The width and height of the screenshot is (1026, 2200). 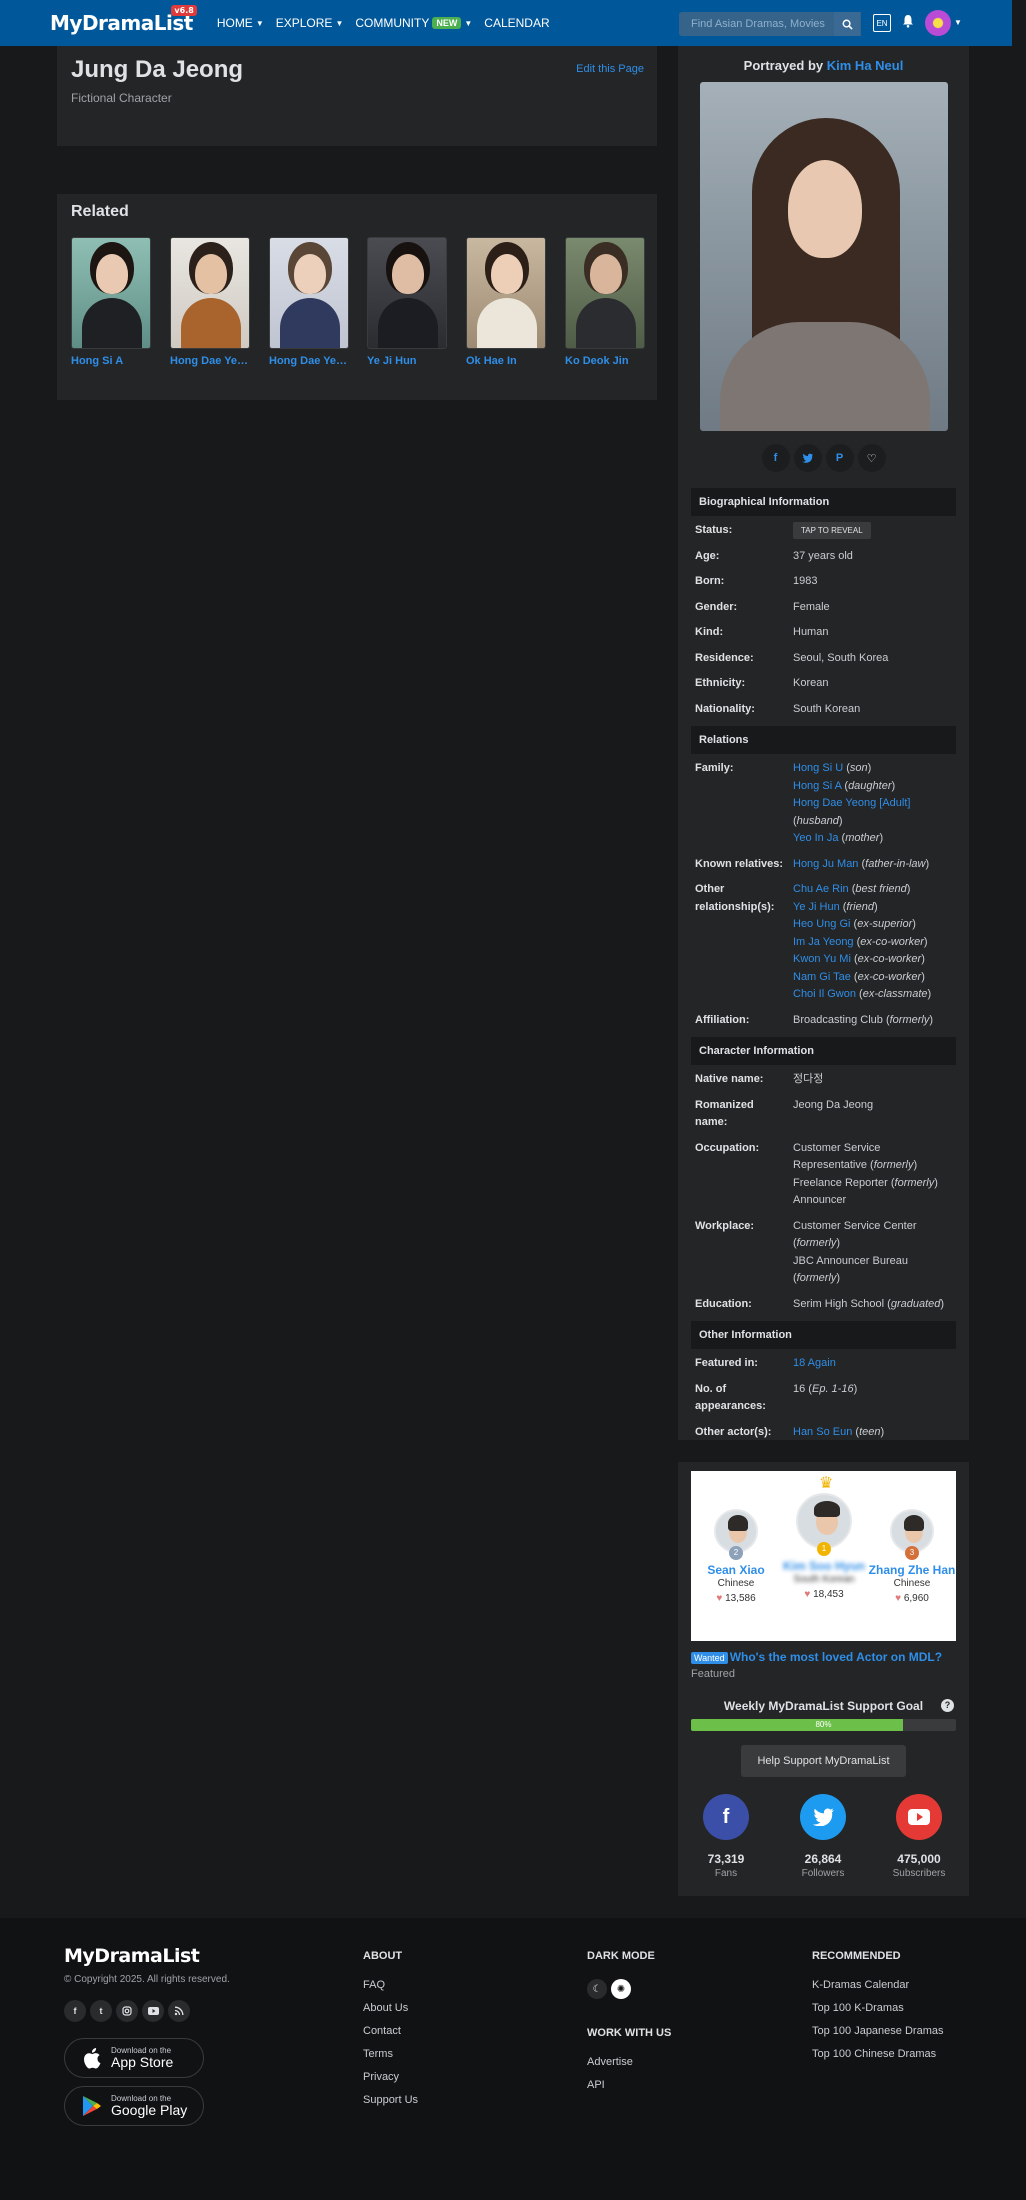 I want to click on relation-link: Hong Ju Man, so click(x=825, y=864).